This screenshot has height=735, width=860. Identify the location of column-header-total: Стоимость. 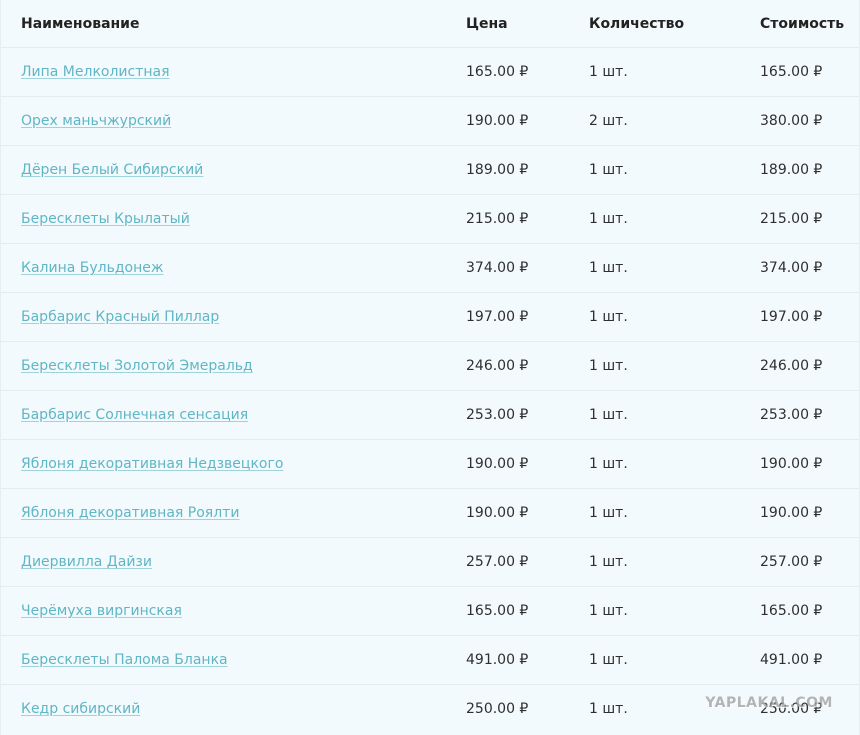
(799, 24).